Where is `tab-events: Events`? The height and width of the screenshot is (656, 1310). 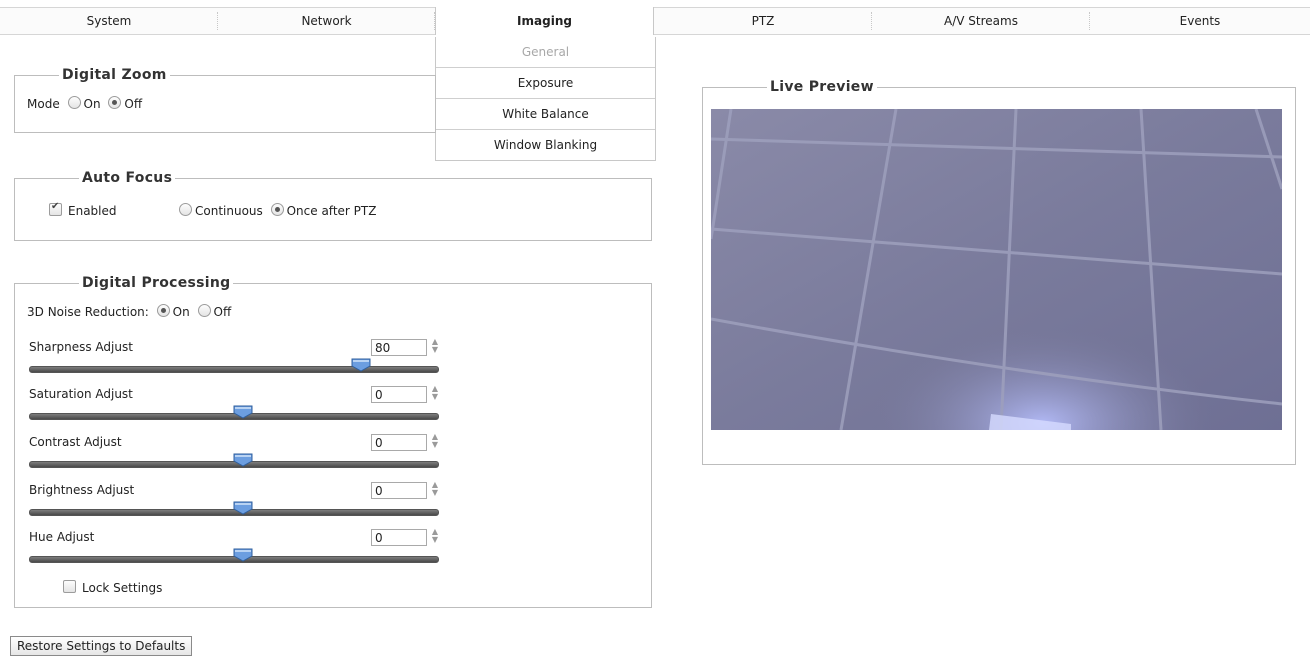 tab-events: Events is located at coordinates (1200, 21).